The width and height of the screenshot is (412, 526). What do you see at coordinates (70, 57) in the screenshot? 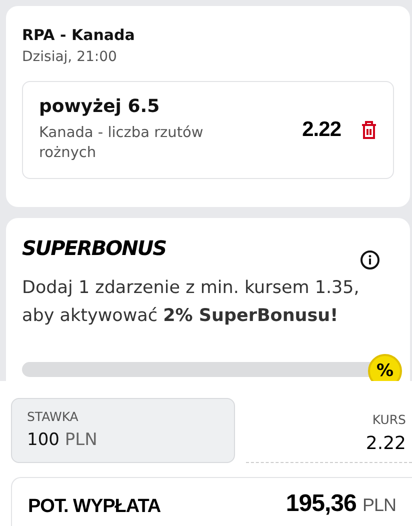
I see `event-time: Dzisiaj, 21:00` at bounding box center [70, 57].